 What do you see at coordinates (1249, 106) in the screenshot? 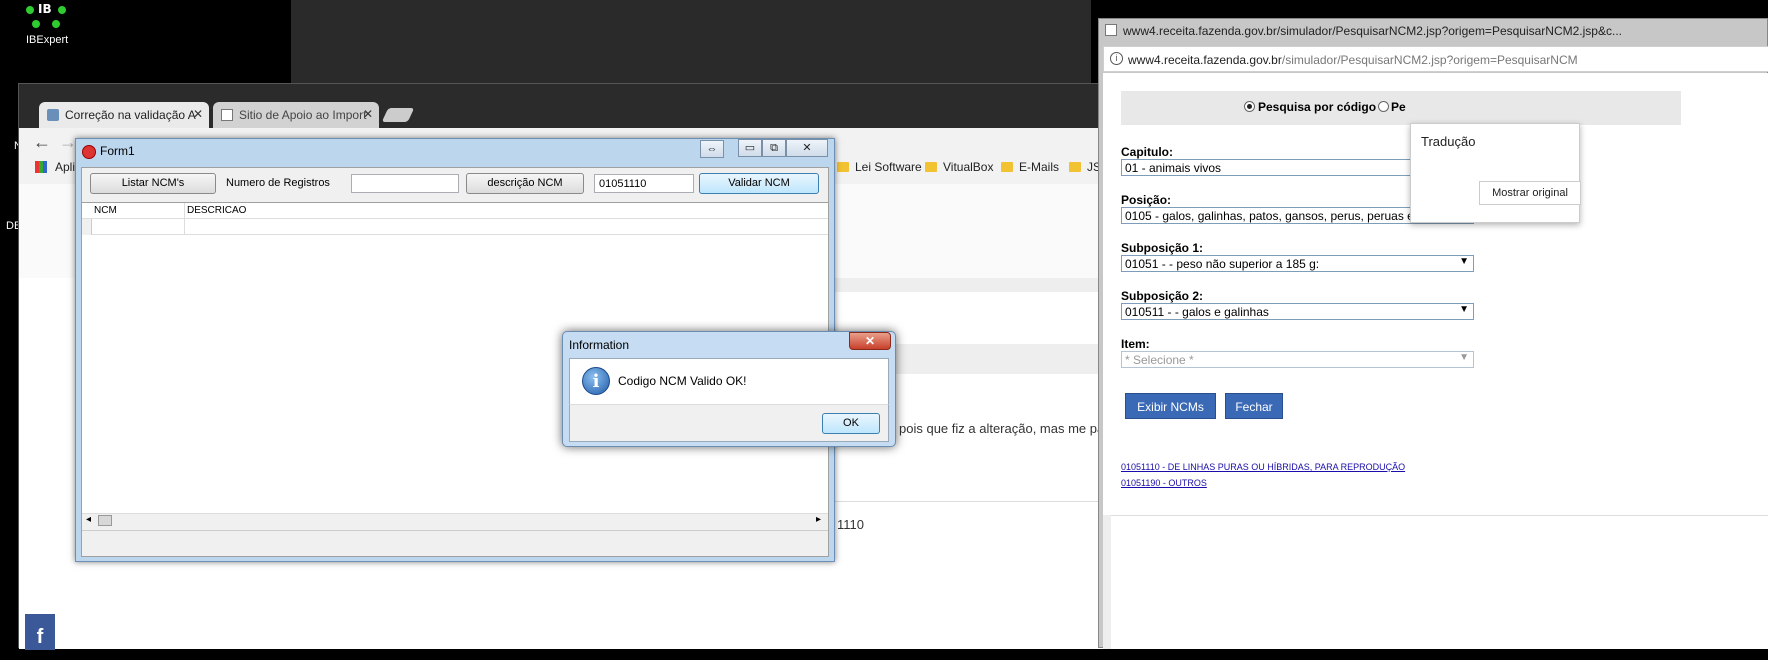
I see `radio-codigo` at bounding box center [1249, 106].